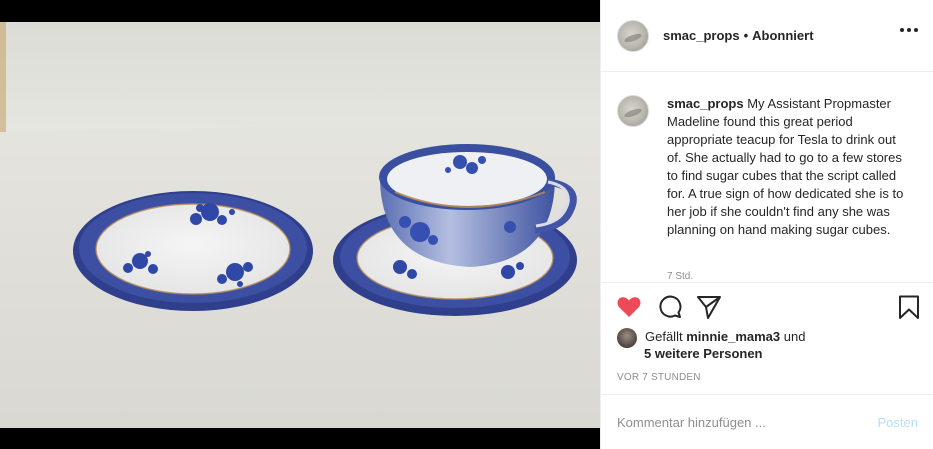 The image size is (933, 449). Describe the element at coordinates (629, 307) in the screenshot. I see `heart-icon` at that location.